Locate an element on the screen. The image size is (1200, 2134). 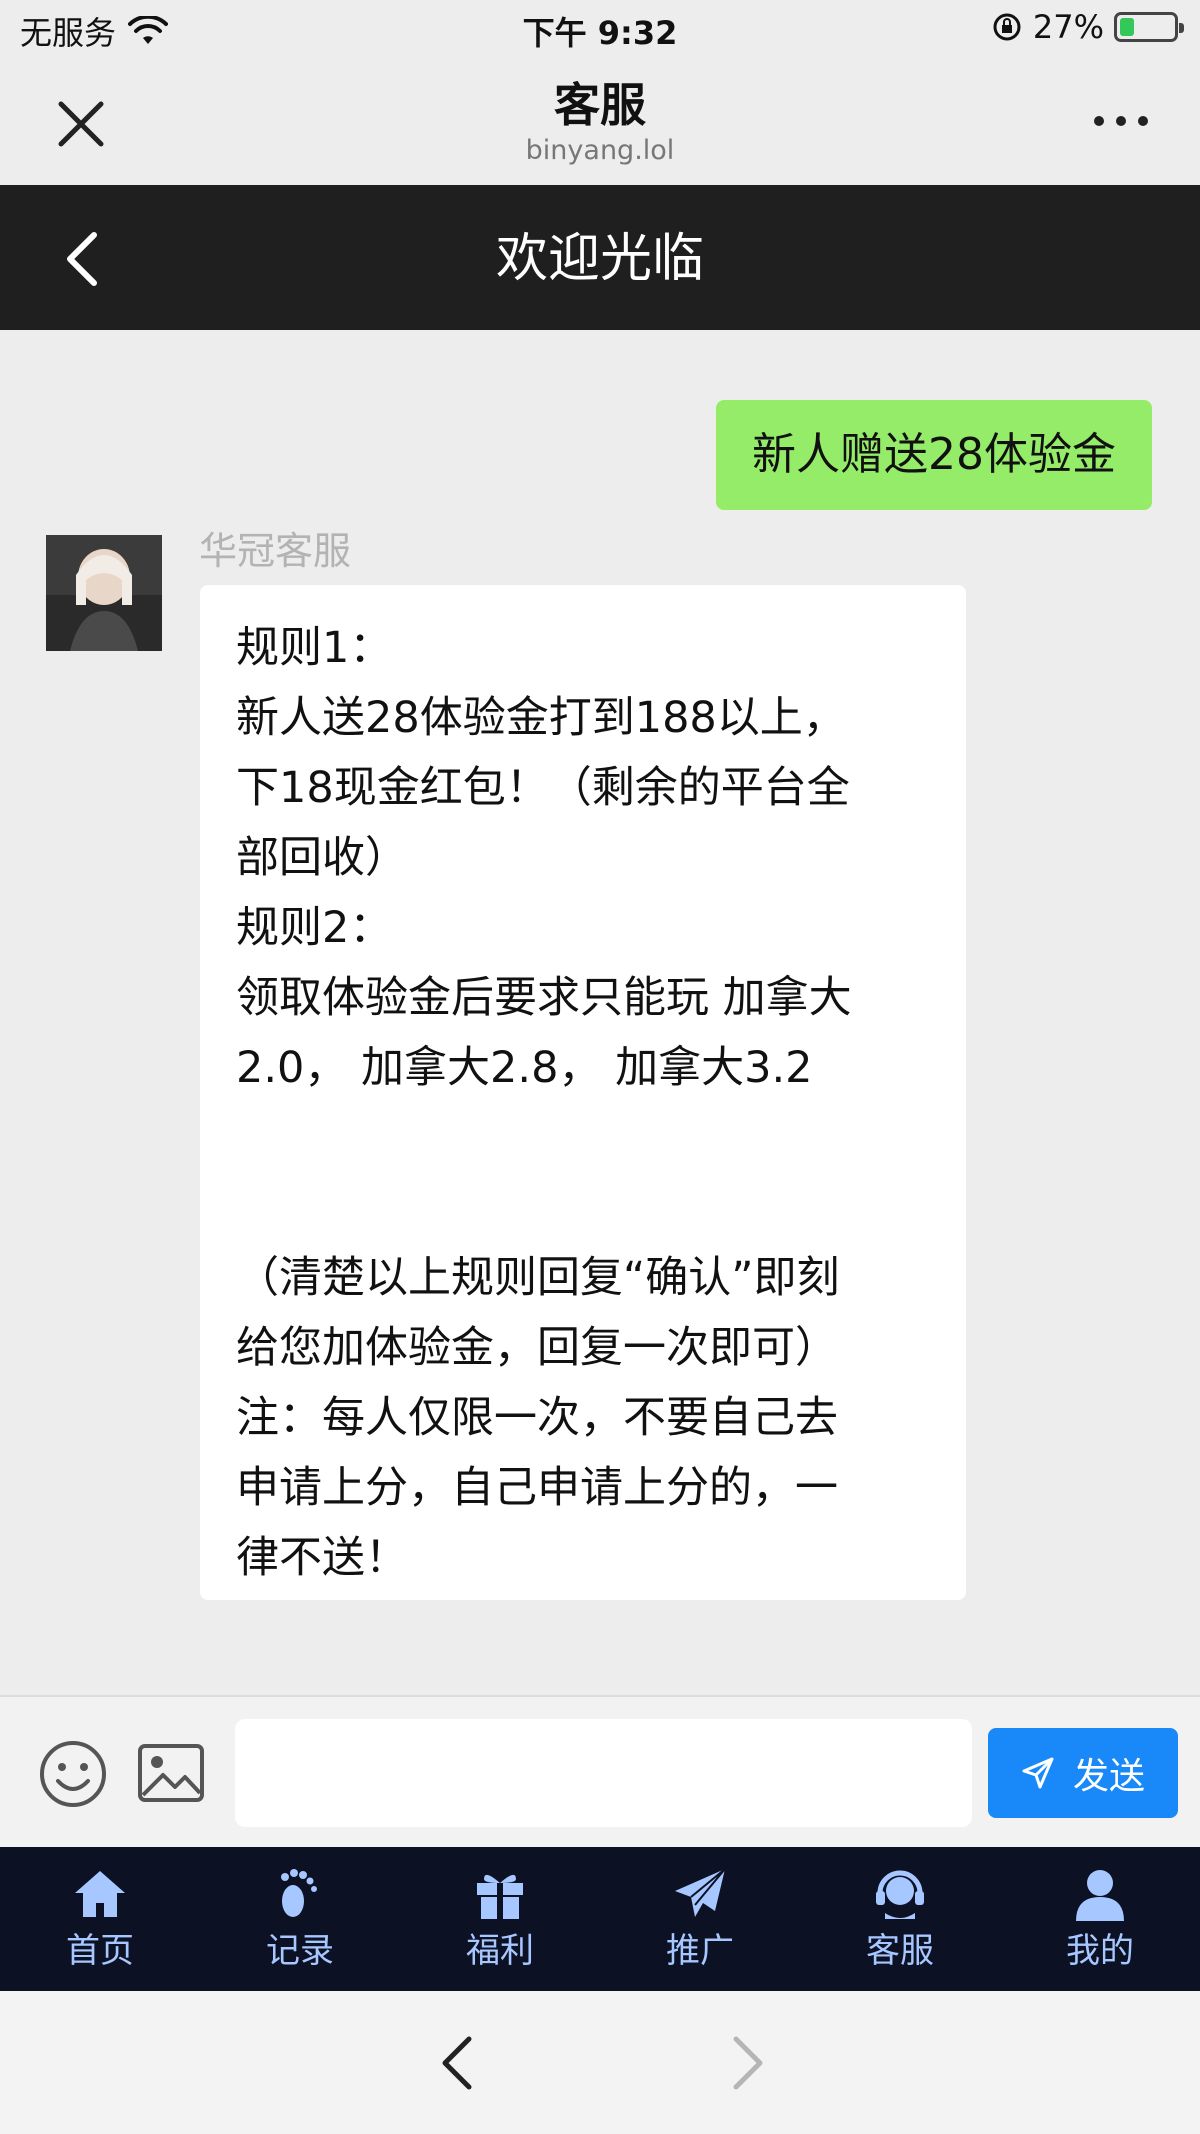
image-icon is located at coordinates (171, 1773).